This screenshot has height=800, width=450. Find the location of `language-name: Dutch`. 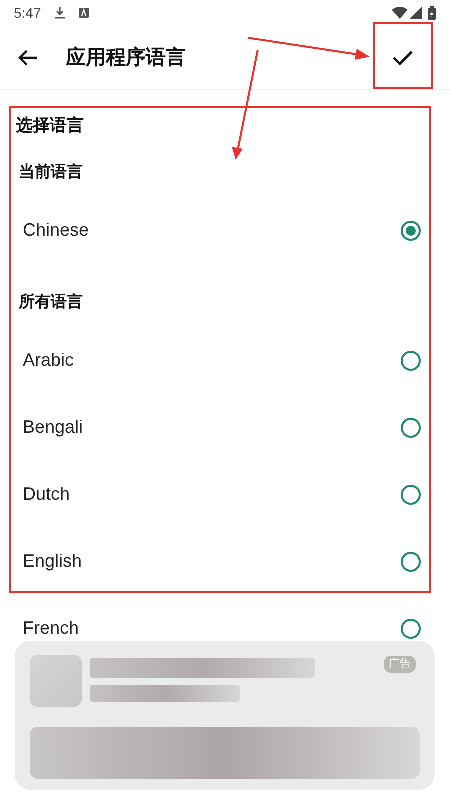

language-name: Dutch is located at coordinates (46, 494).